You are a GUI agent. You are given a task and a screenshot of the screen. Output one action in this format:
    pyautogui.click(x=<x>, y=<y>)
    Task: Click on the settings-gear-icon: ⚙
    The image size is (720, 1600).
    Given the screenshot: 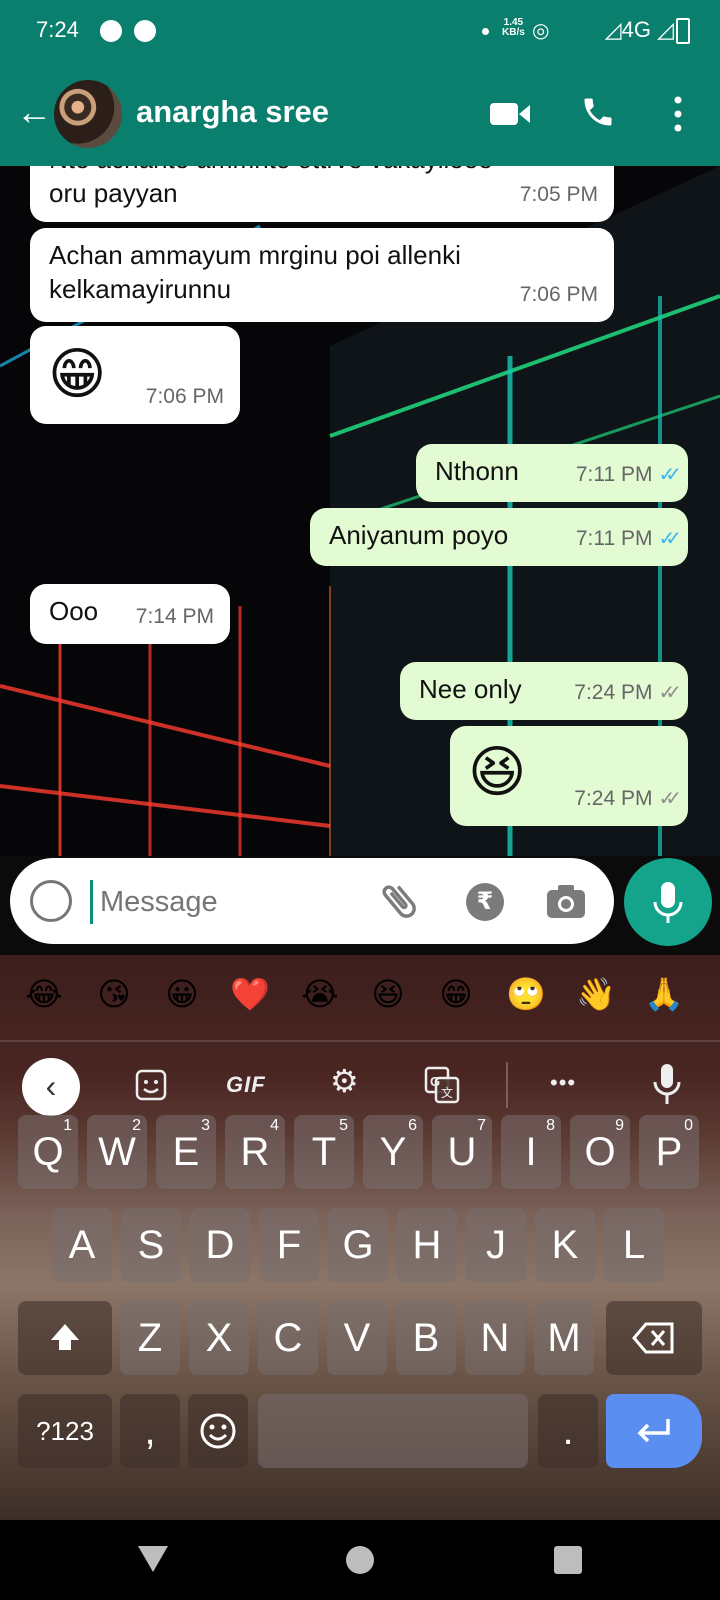 What is the action you would take?
    pyautogui.click(x=344, y=1081)
    